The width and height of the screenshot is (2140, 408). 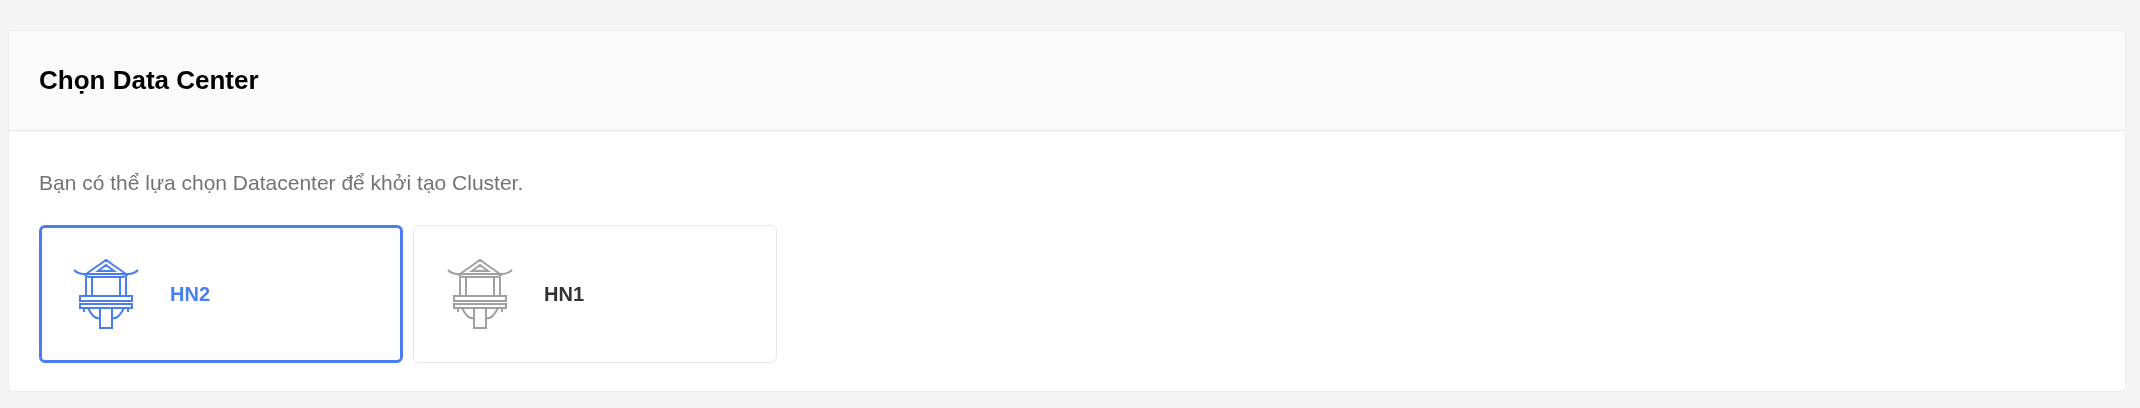 I want to click on datacenter-option: HN2, so click(x=221, y=294).